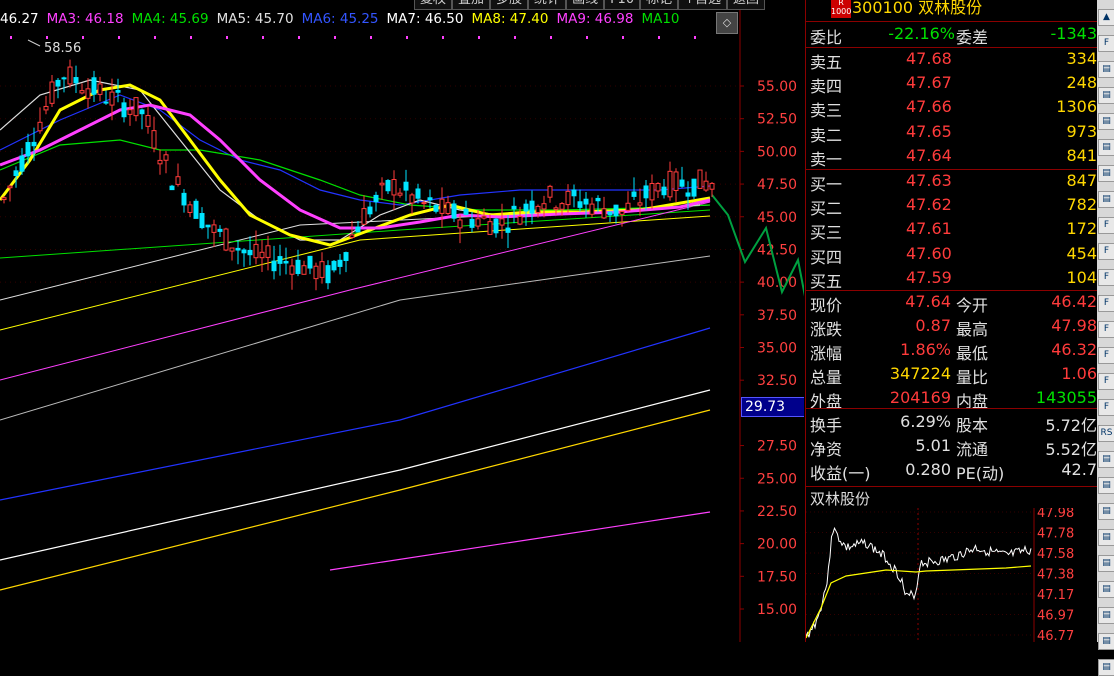  I want to click on chart-toolbar-button: 叠加, so click(471, 5).